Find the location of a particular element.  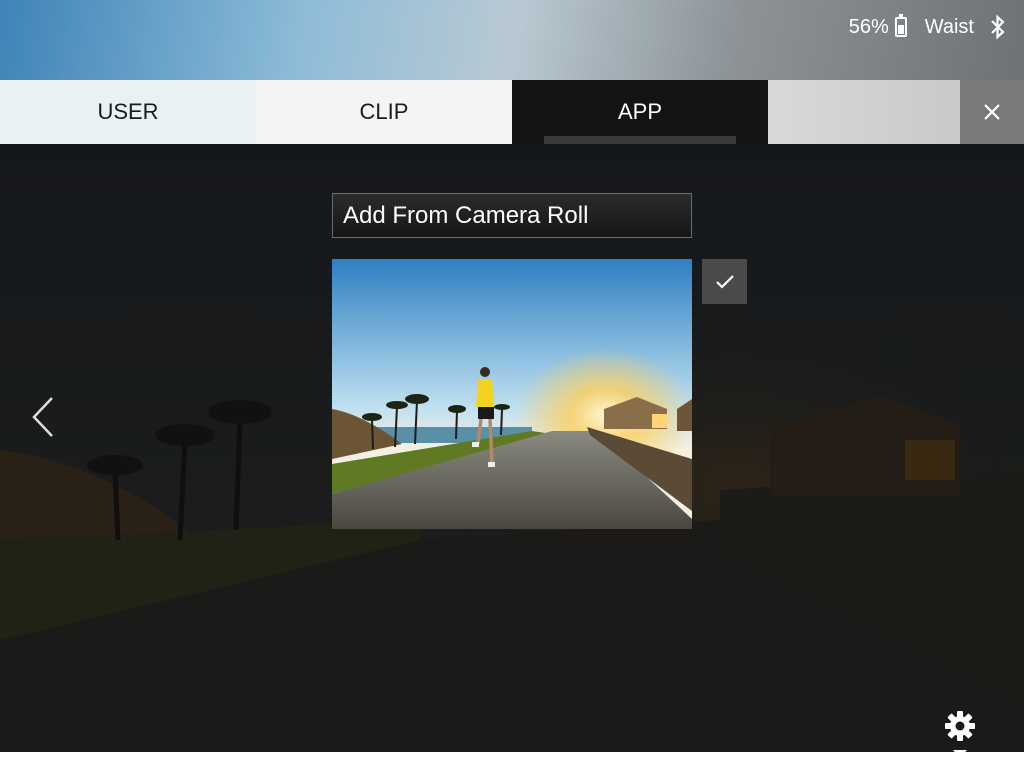

check-icon is located at coordinates (724, 281).